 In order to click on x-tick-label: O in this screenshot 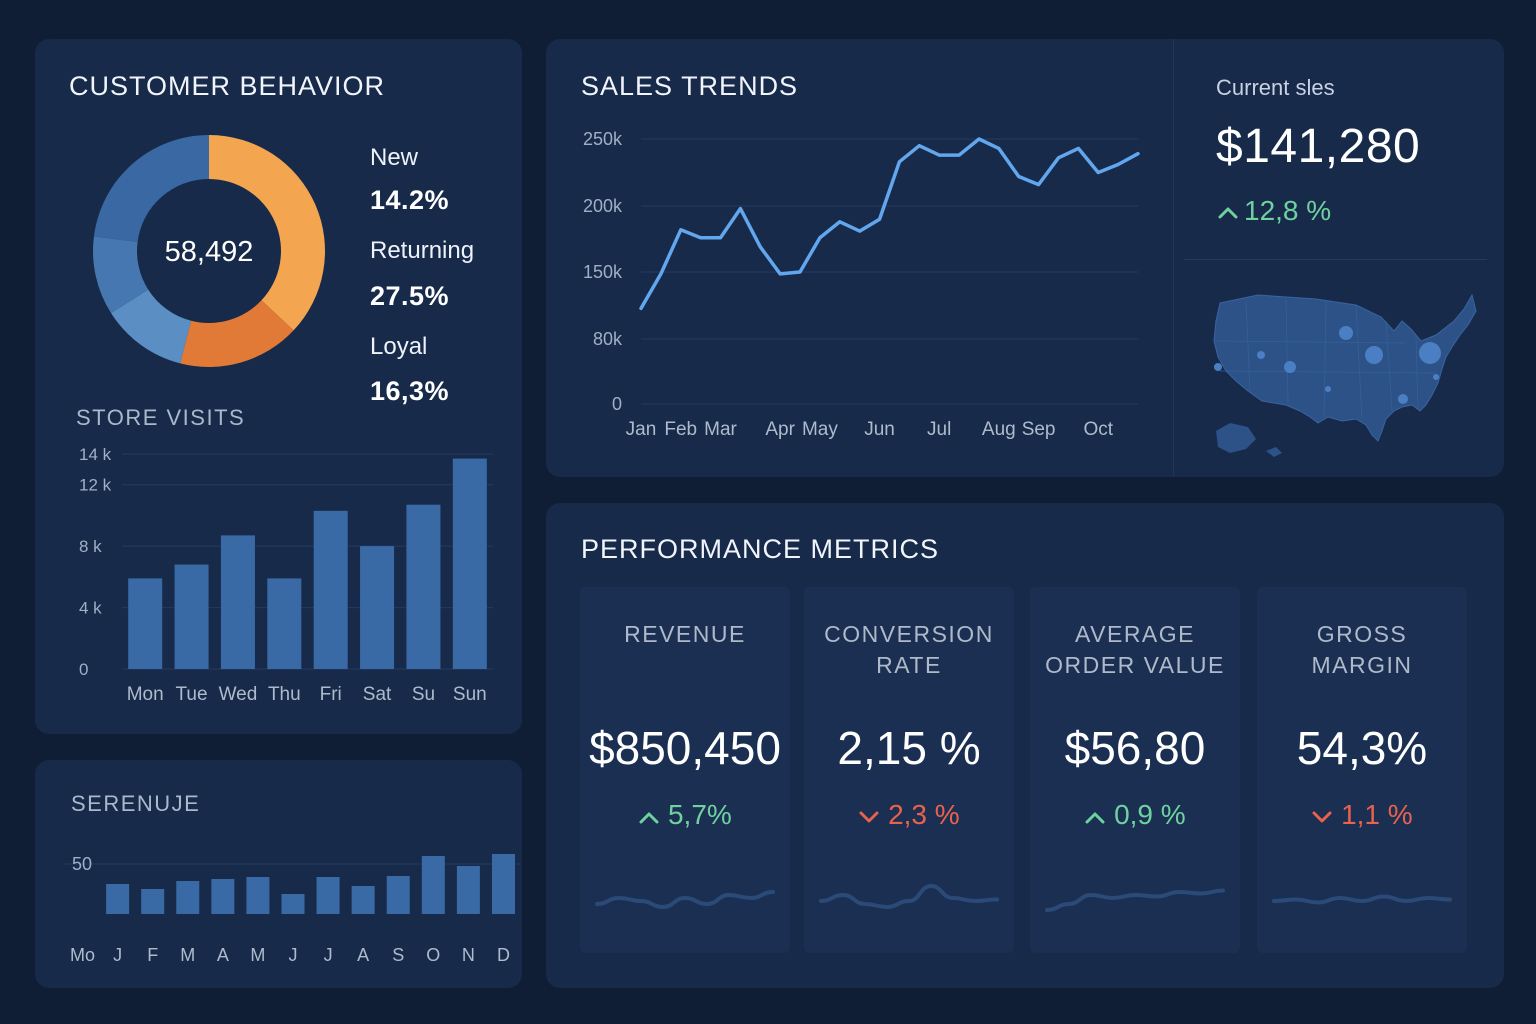, I will do `click(433, 955)`.